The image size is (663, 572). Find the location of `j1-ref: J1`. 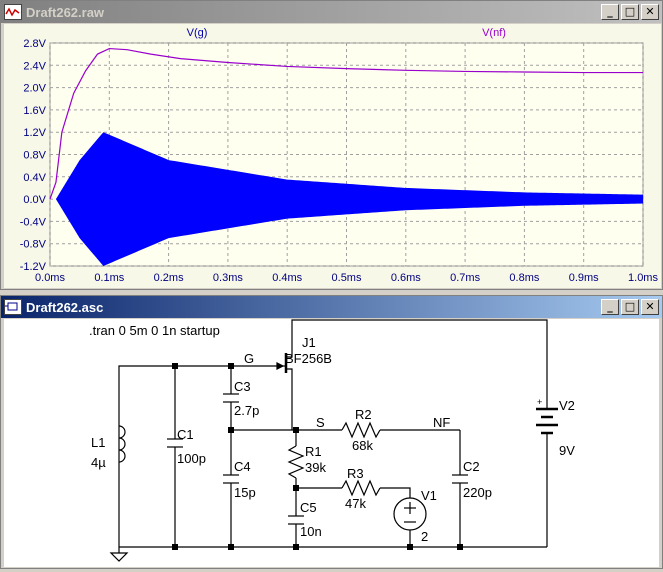

j1-ref: J1 is located at coordinates (309, 342).